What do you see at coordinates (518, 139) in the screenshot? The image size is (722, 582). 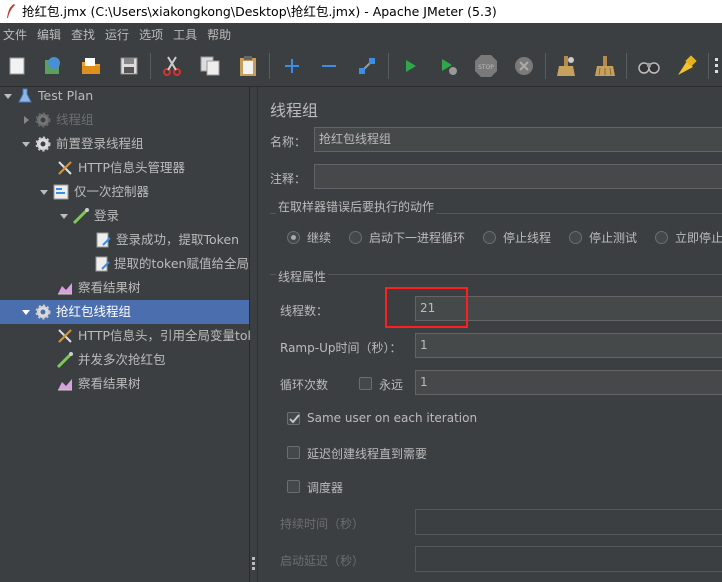 I see `name-field: 抢红包线程组` at bounding box center [518, 139].